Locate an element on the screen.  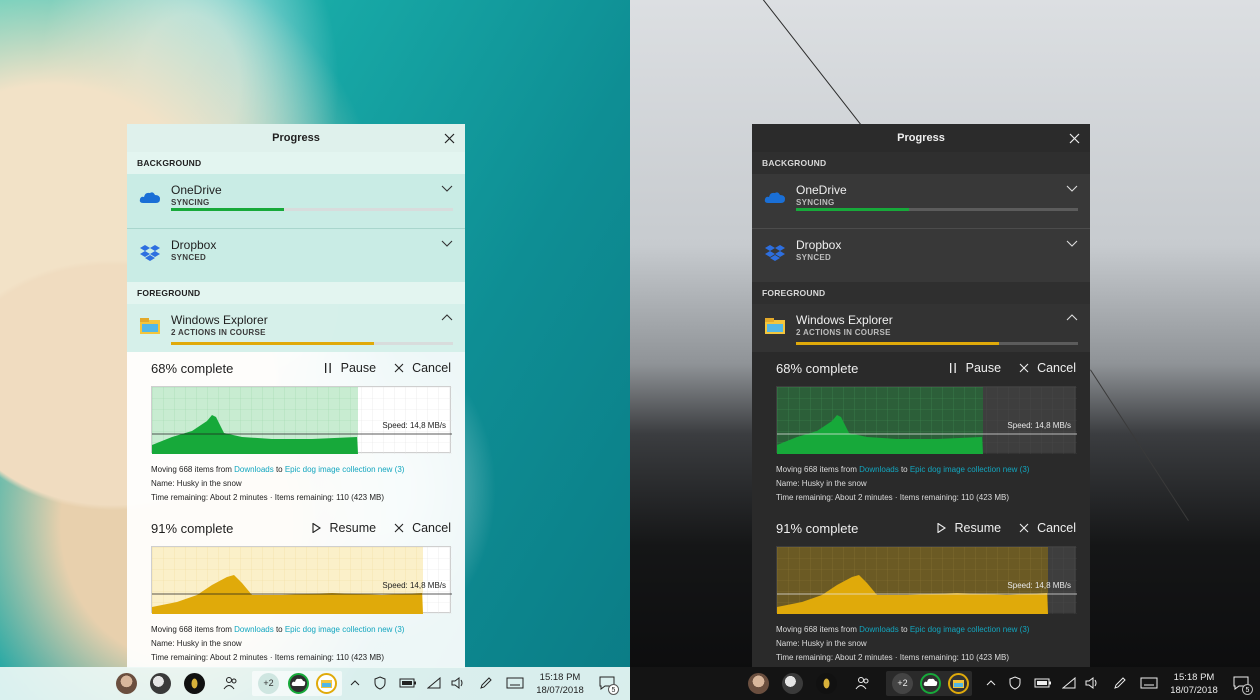
item-status: SYNCED is located at coordinates (814, 257).